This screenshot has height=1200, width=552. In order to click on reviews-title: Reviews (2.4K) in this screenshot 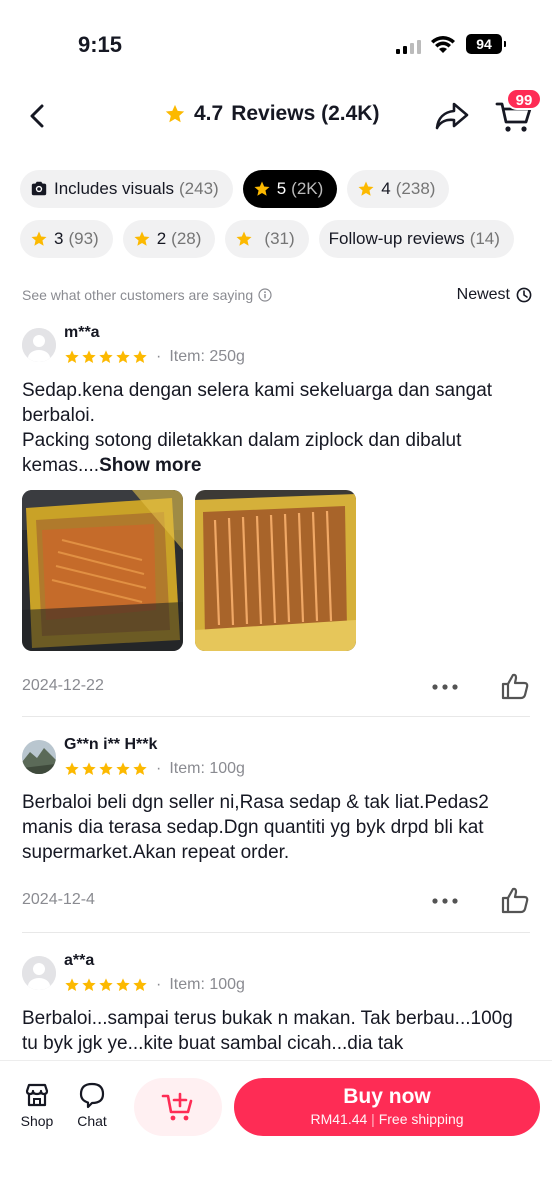, I will do `click(305, 113)`.